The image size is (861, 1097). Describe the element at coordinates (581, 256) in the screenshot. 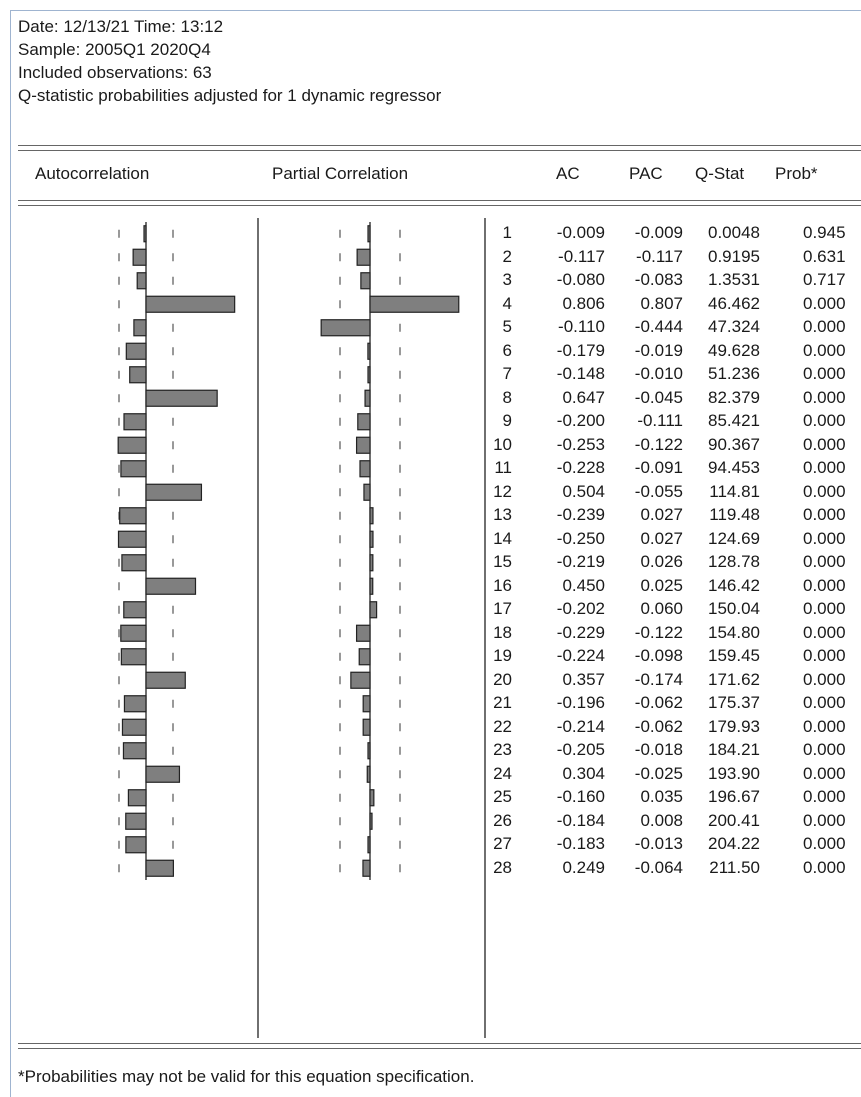

I see `ac-cell: -0.117` at that location.